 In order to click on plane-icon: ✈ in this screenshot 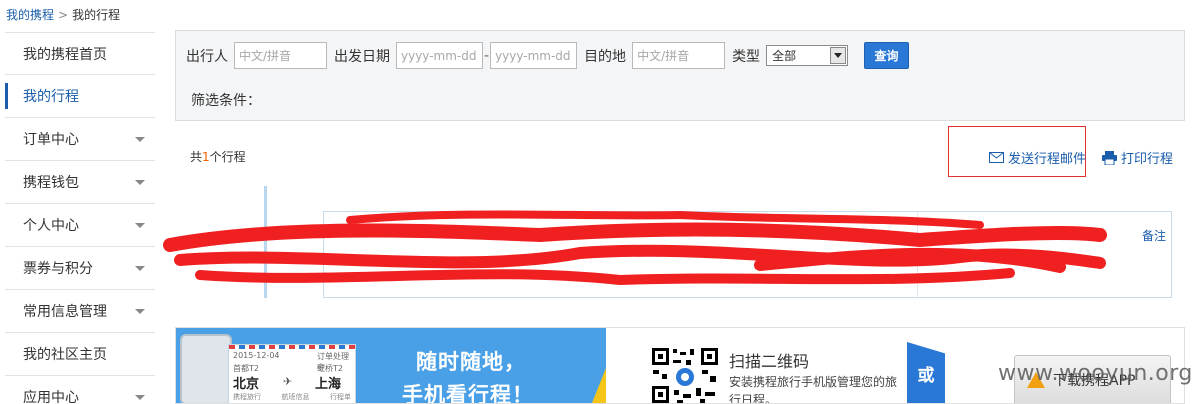, I will do `click(288, 381)`.